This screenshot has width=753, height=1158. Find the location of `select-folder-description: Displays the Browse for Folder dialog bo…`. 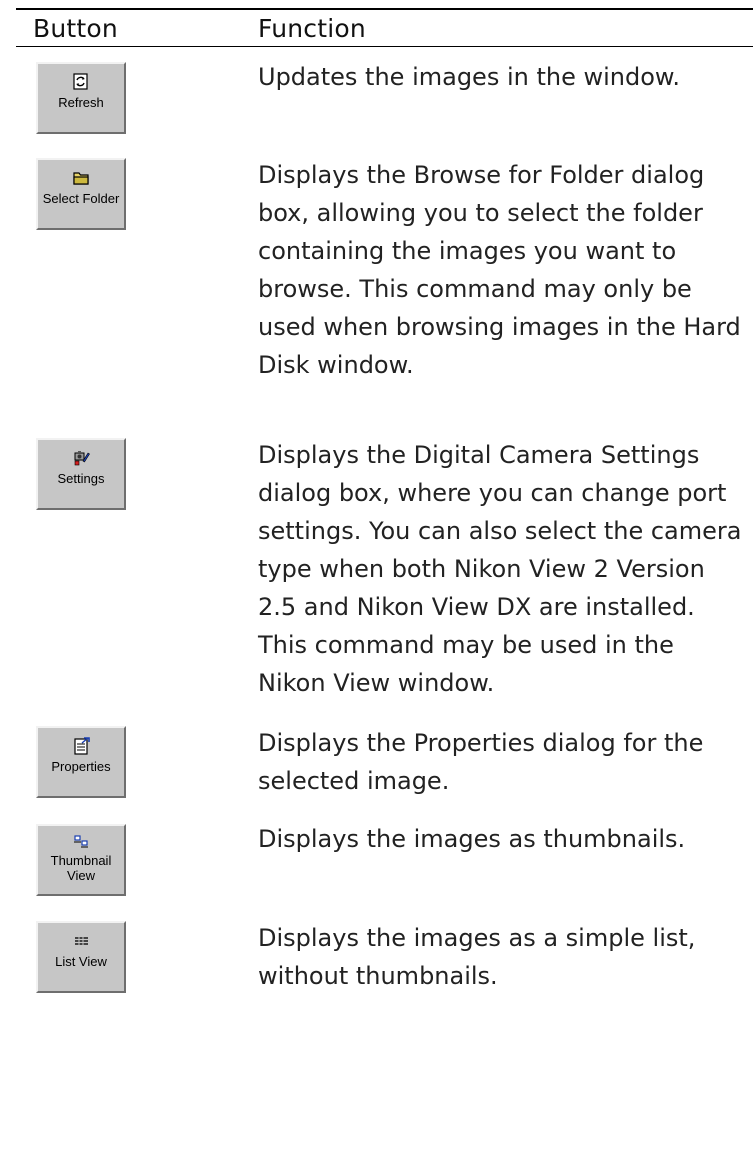

select-folder-description: Displays the Browse for Folder dialog bo… is located at coordinates (499, 270).